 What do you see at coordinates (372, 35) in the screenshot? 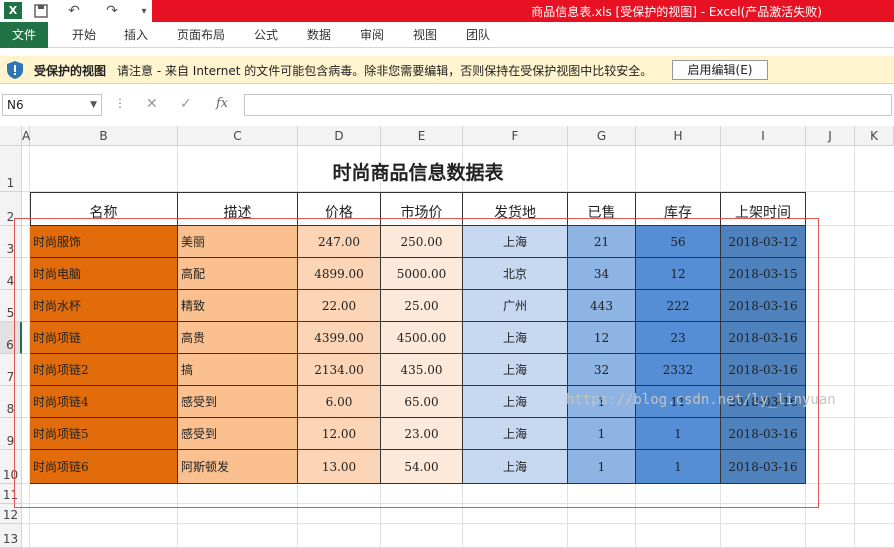
I see `tab-review: 审阅` at bounding box center [372, 35].